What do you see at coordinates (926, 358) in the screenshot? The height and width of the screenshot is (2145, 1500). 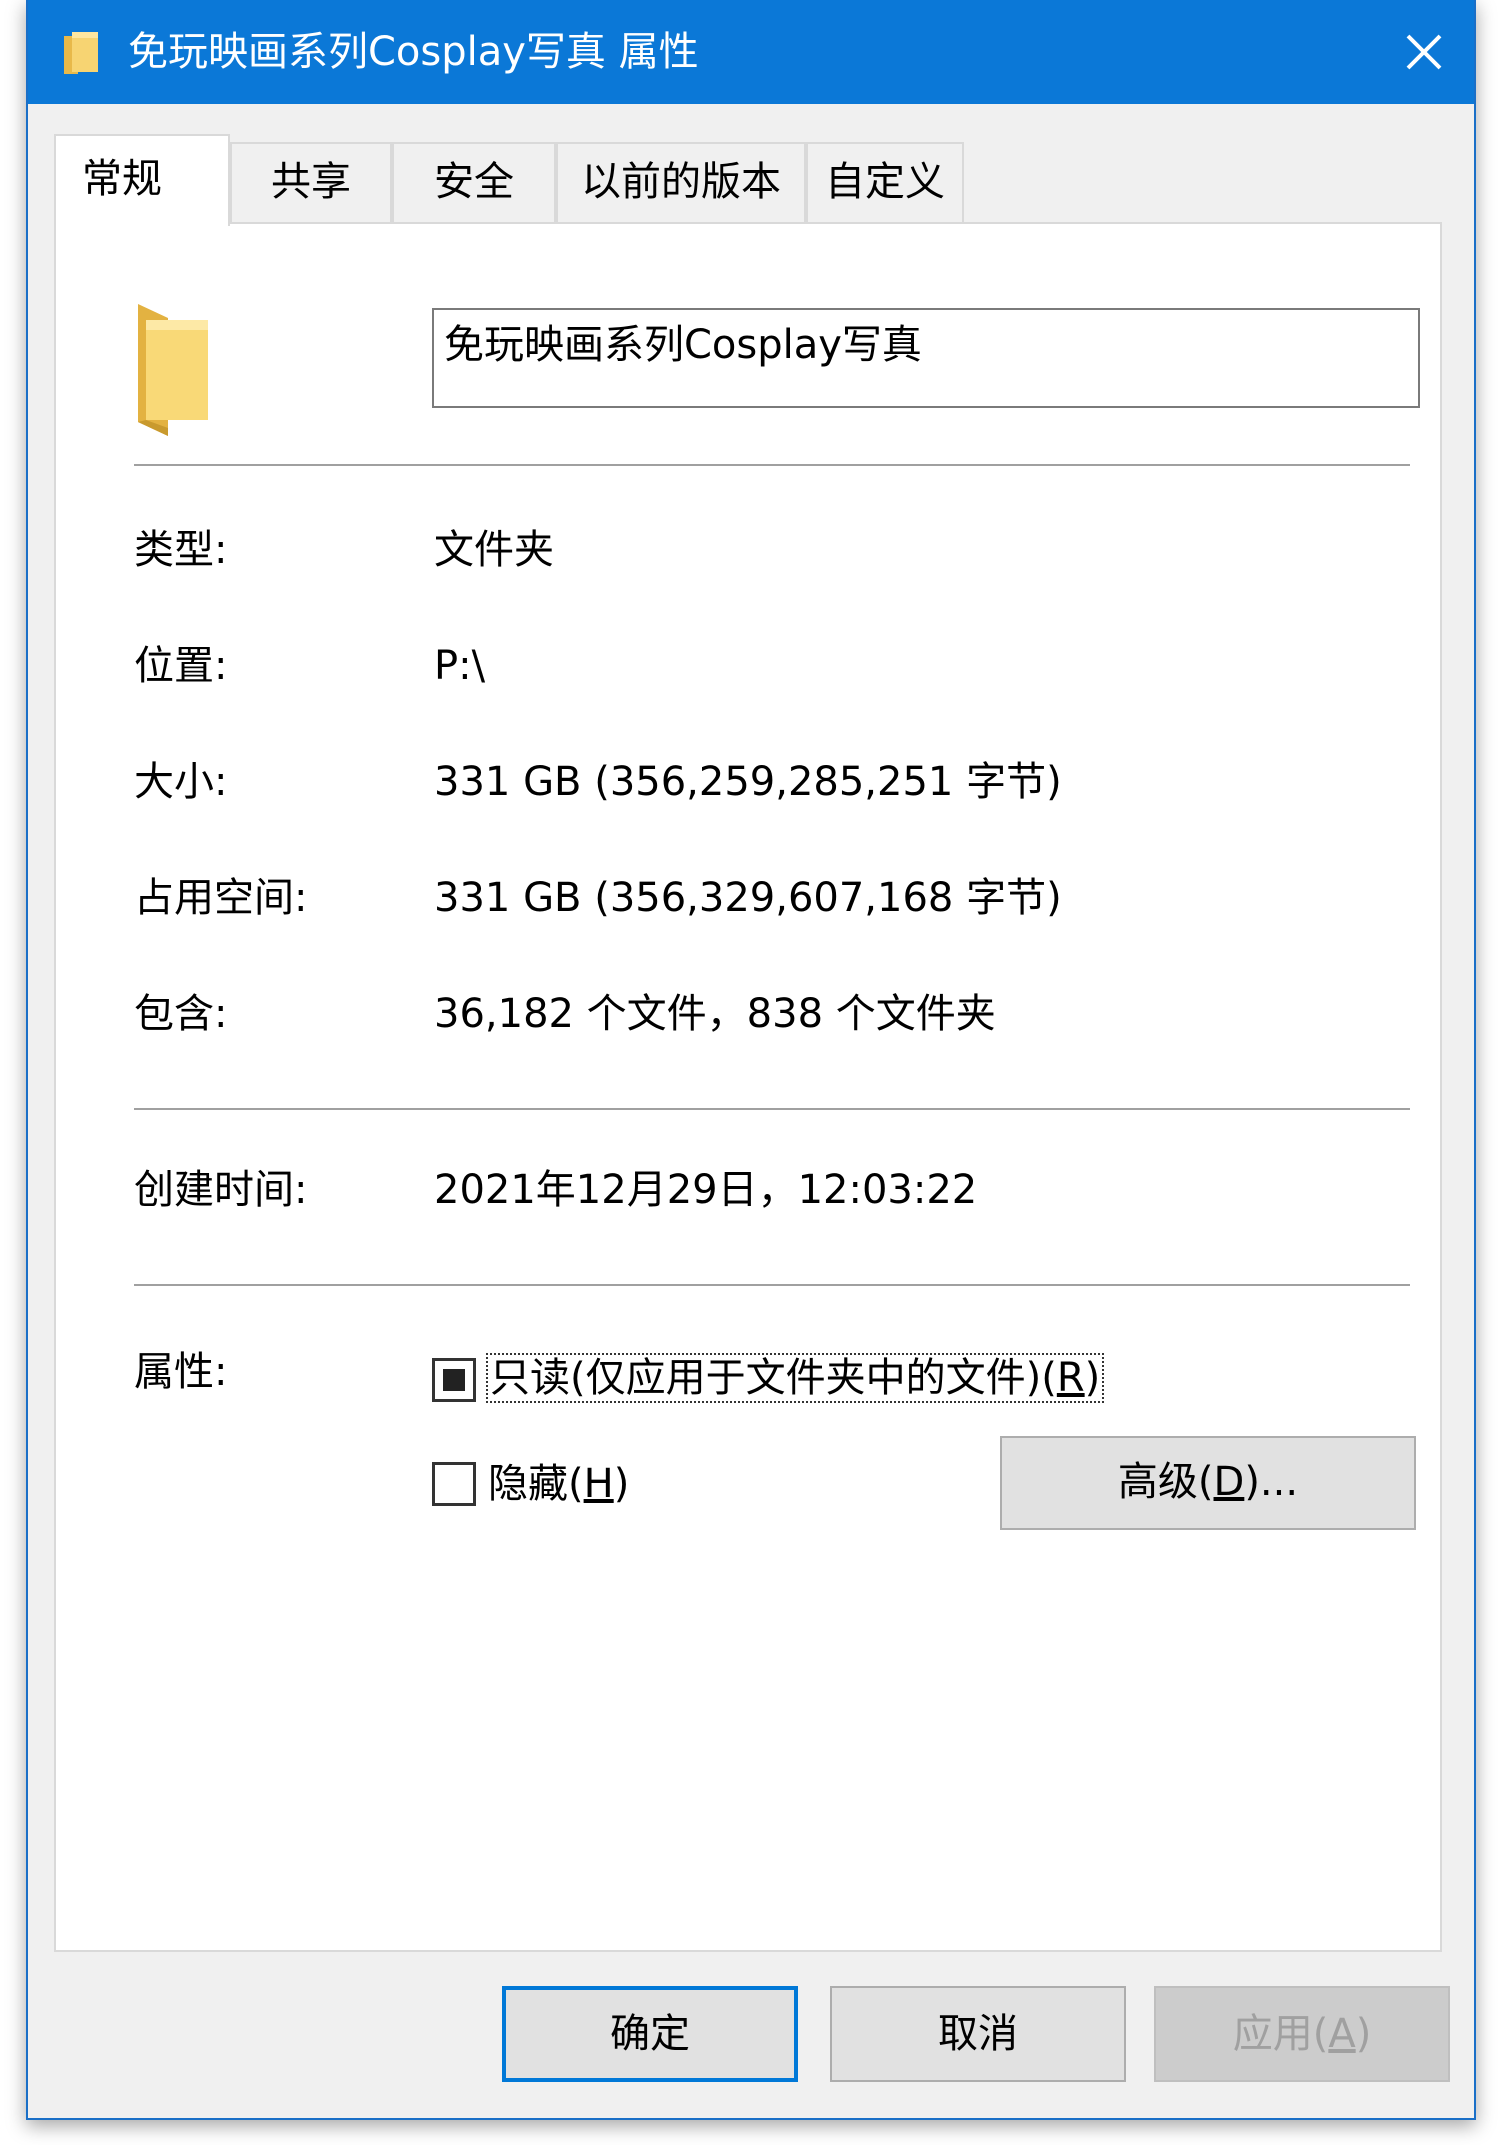 I see `folder-name-input` at bounding box center [926, 358].